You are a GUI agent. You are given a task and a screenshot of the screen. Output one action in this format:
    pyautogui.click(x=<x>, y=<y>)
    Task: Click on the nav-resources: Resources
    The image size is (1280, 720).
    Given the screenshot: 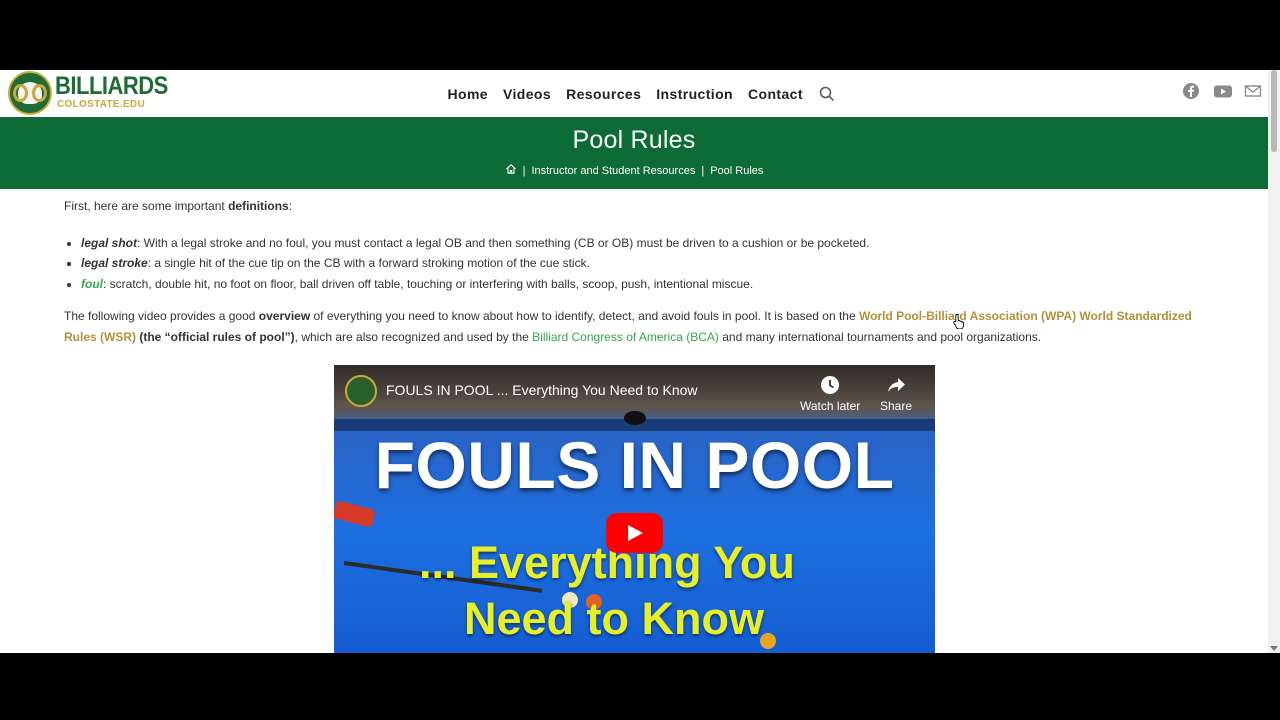 What is the action you would take?
    pyautogui.click(x=603, y=94)
    